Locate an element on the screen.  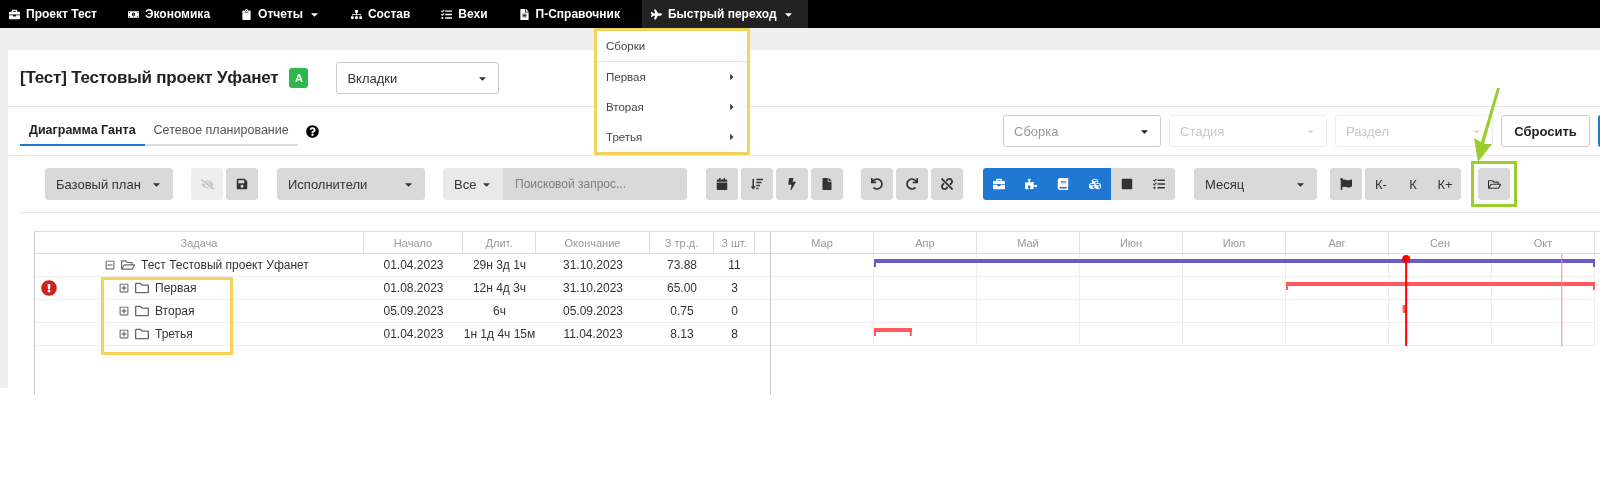
flag-icon is located at coordinates (1346, 184).